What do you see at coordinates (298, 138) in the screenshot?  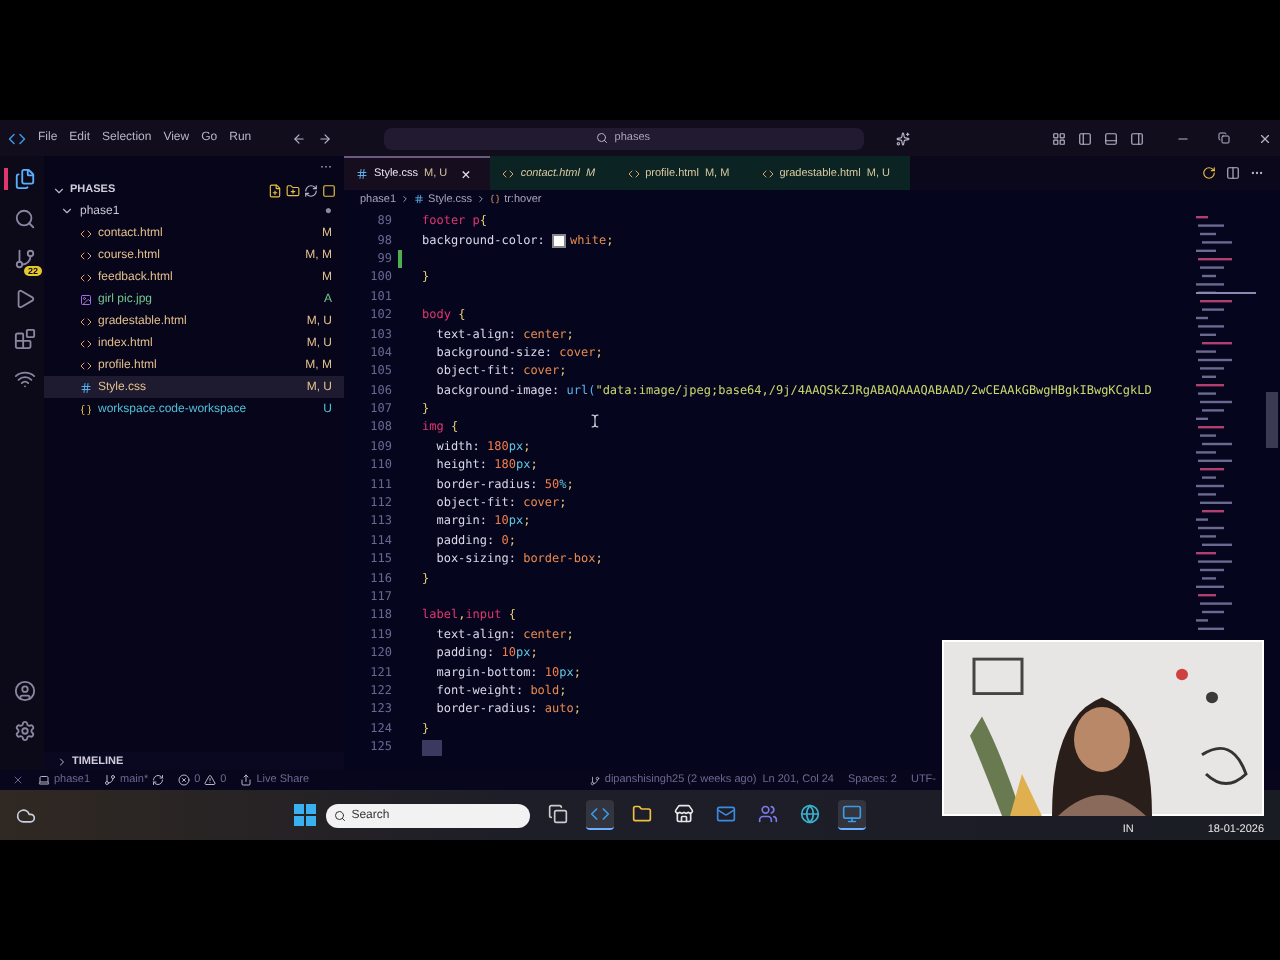 I see `back-icon` at bounding box center [298, 138].